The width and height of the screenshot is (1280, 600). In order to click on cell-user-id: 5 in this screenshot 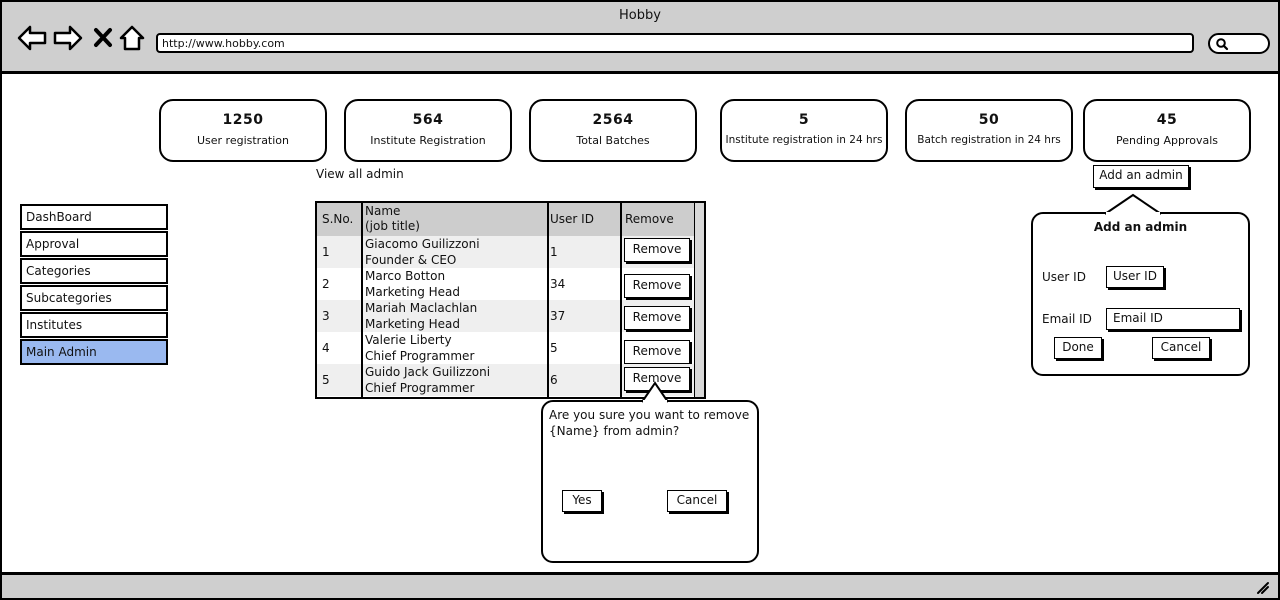, I will do `click(554, 348)`.